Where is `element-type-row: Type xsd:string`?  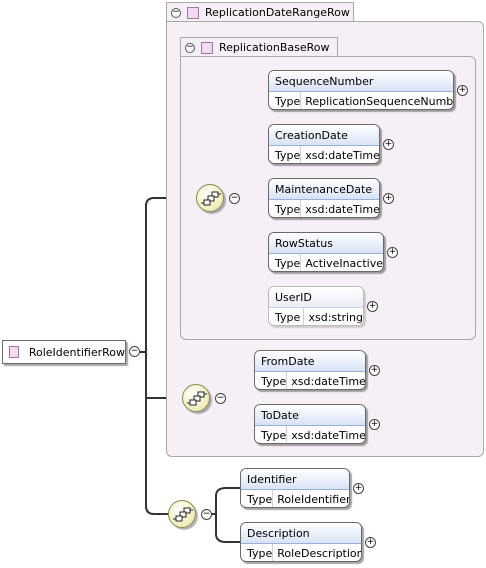 element-type-row: Type xsd:string is located at coordinates (316, 316).